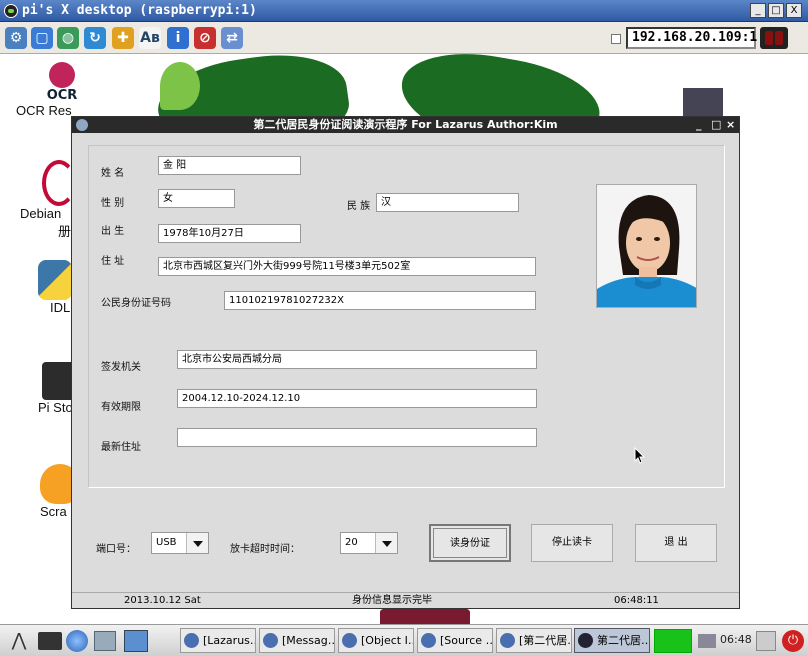 This screenshot has width=808, height=656. I want to click on connection-options-icon: ⚙, so click(16, 38).